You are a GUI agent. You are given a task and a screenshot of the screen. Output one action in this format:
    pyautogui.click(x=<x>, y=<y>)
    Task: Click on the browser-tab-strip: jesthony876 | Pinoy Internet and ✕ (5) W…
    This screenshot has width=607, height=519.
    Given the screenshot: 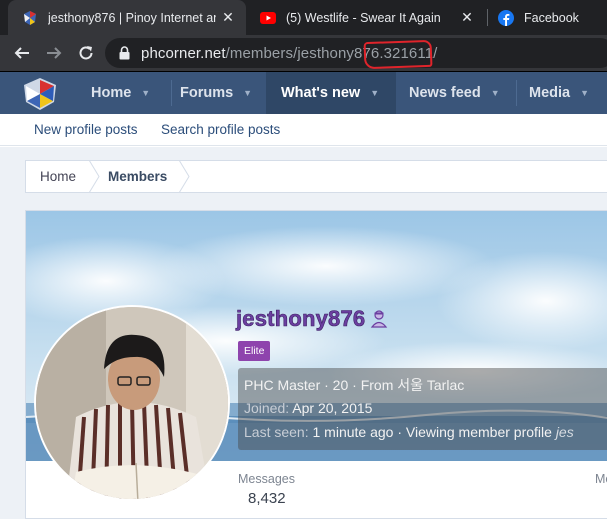 What is the action you would take?
    pyautogui.click(x=303, y=17)
    